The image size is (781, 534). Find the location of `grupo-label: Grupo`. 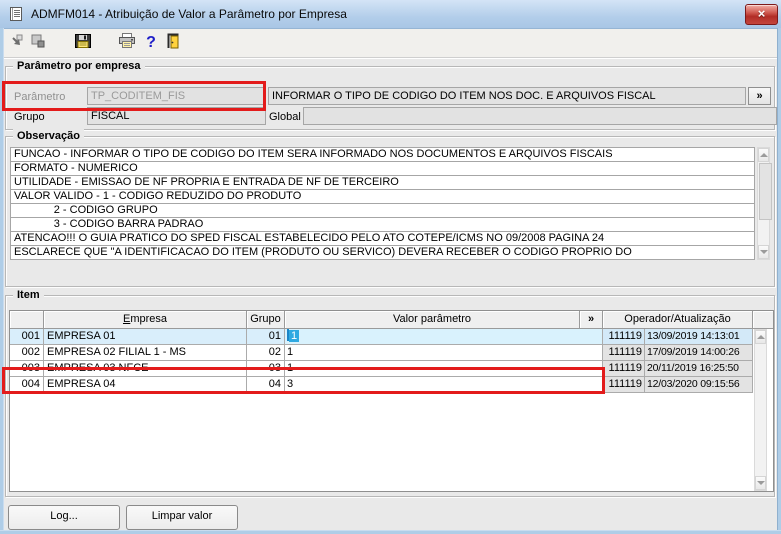

grupo-label: Grupo is located at coordinates (29, 117).